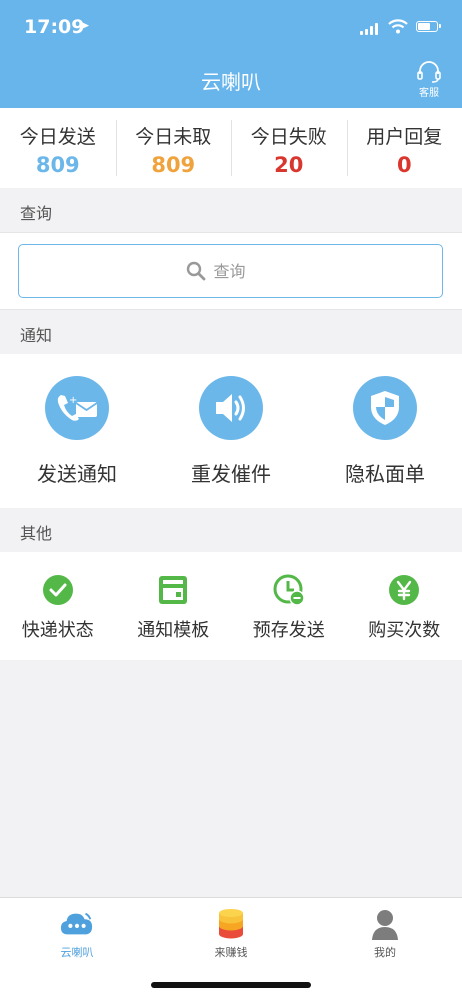 Image resolution: width=462 pixels, height=1000 pixels. Describe the element at coordinates (77, 924) in the screenshot. I see `cloud-speaker-icon` at that location.